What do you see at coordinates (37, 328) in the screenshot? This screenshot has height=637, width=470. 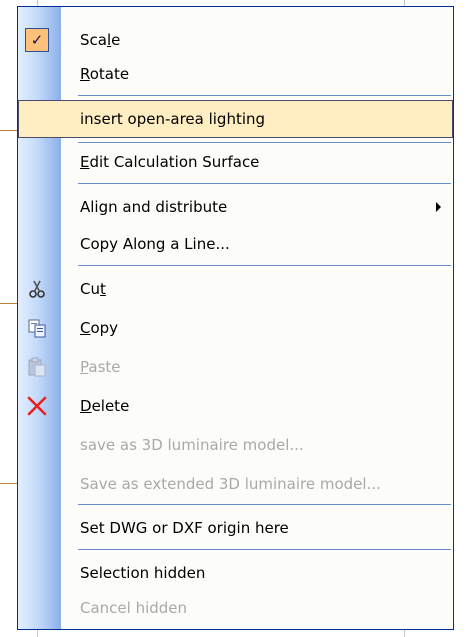 I see `copy-icon` at bounding box center [37, 328].